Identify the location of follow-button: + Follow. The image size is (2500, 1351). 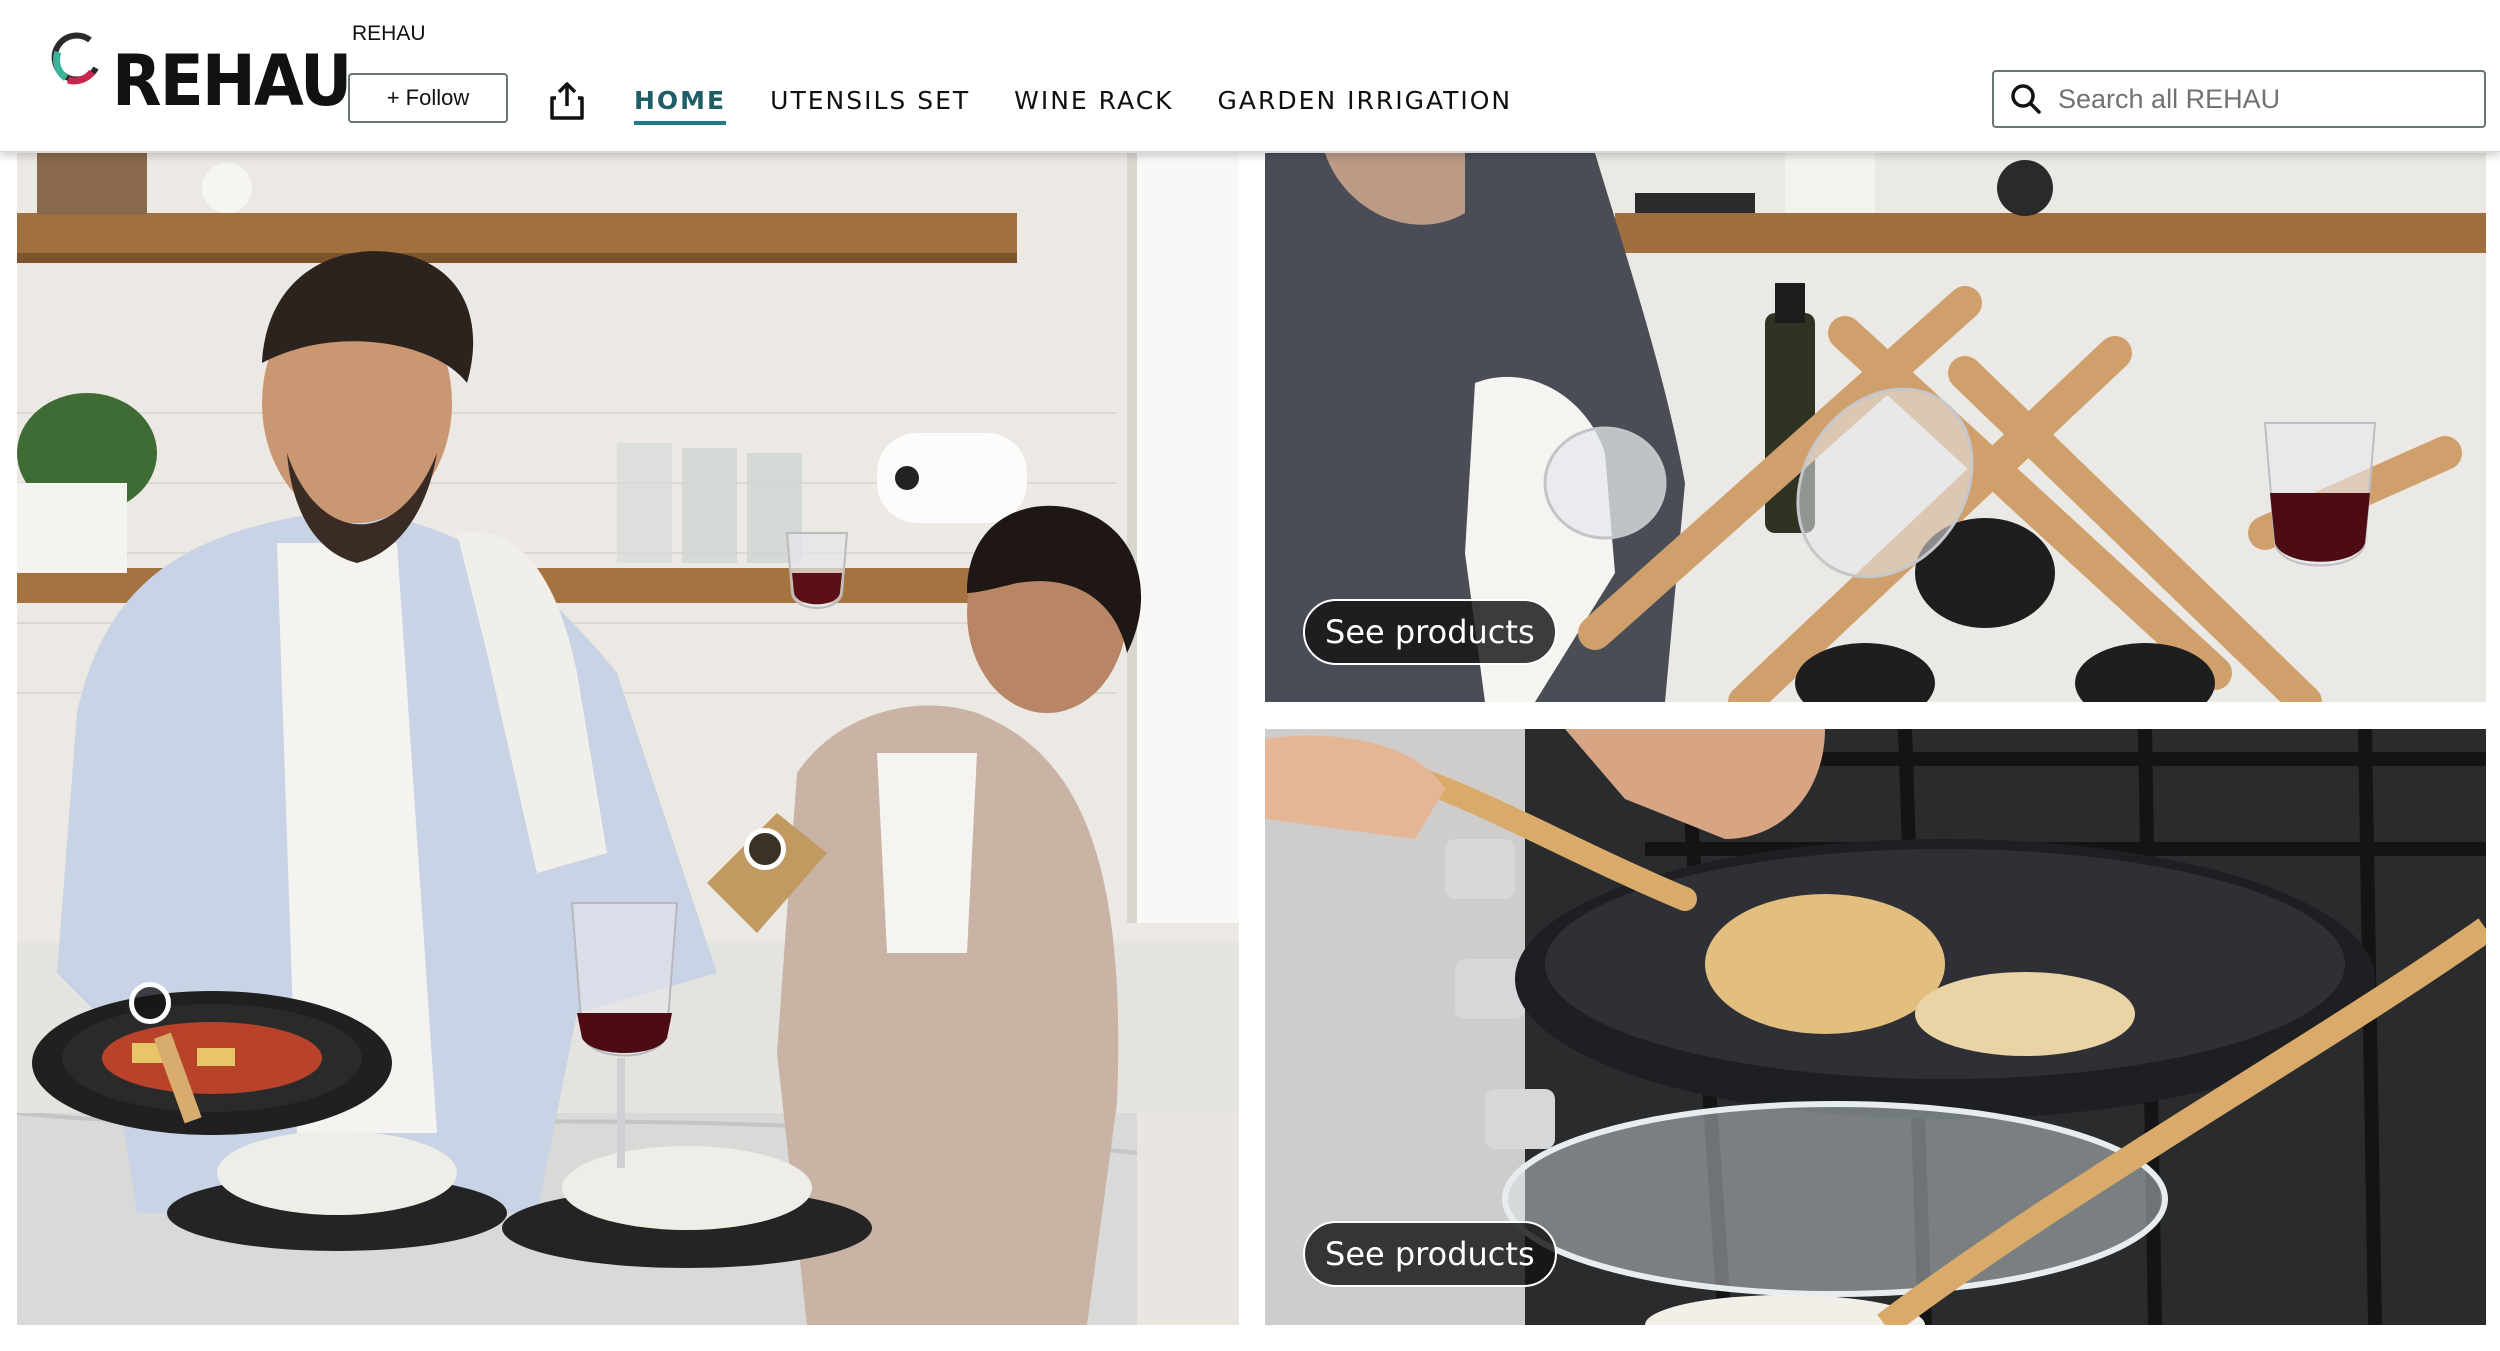
(428, 98).